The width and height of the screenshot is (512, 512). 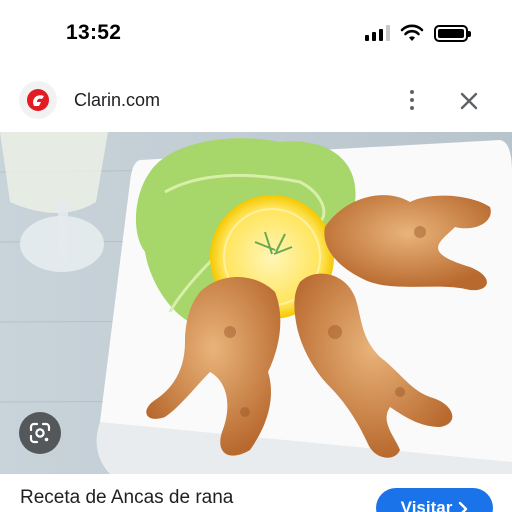 I want to click on source-header: Clarin.com, so click(x=256, y=100).